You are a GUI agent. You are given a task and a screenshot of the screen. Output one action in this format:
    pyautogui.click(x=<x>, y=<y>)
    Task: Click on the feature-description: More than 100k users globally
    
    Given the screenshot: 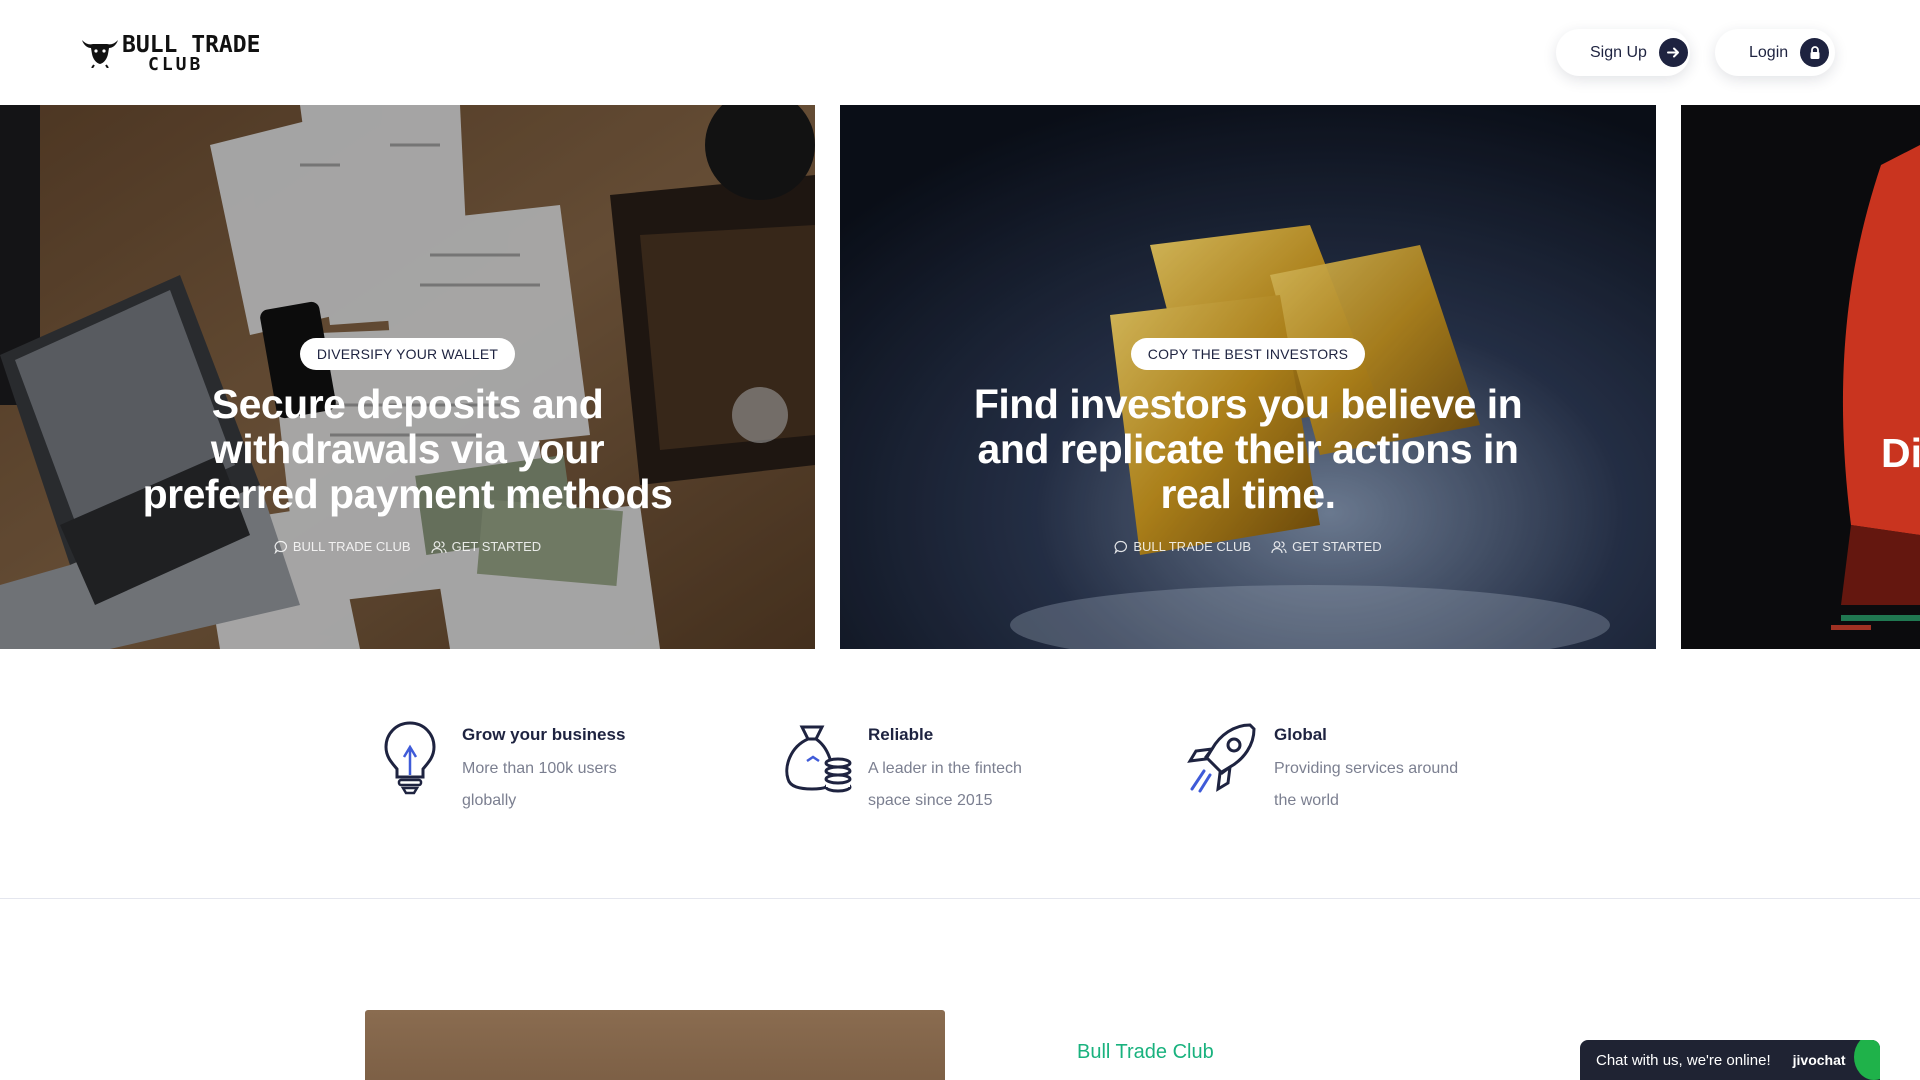 What is the action you would take?
    pyautogui.click(x=539, y=784)
    